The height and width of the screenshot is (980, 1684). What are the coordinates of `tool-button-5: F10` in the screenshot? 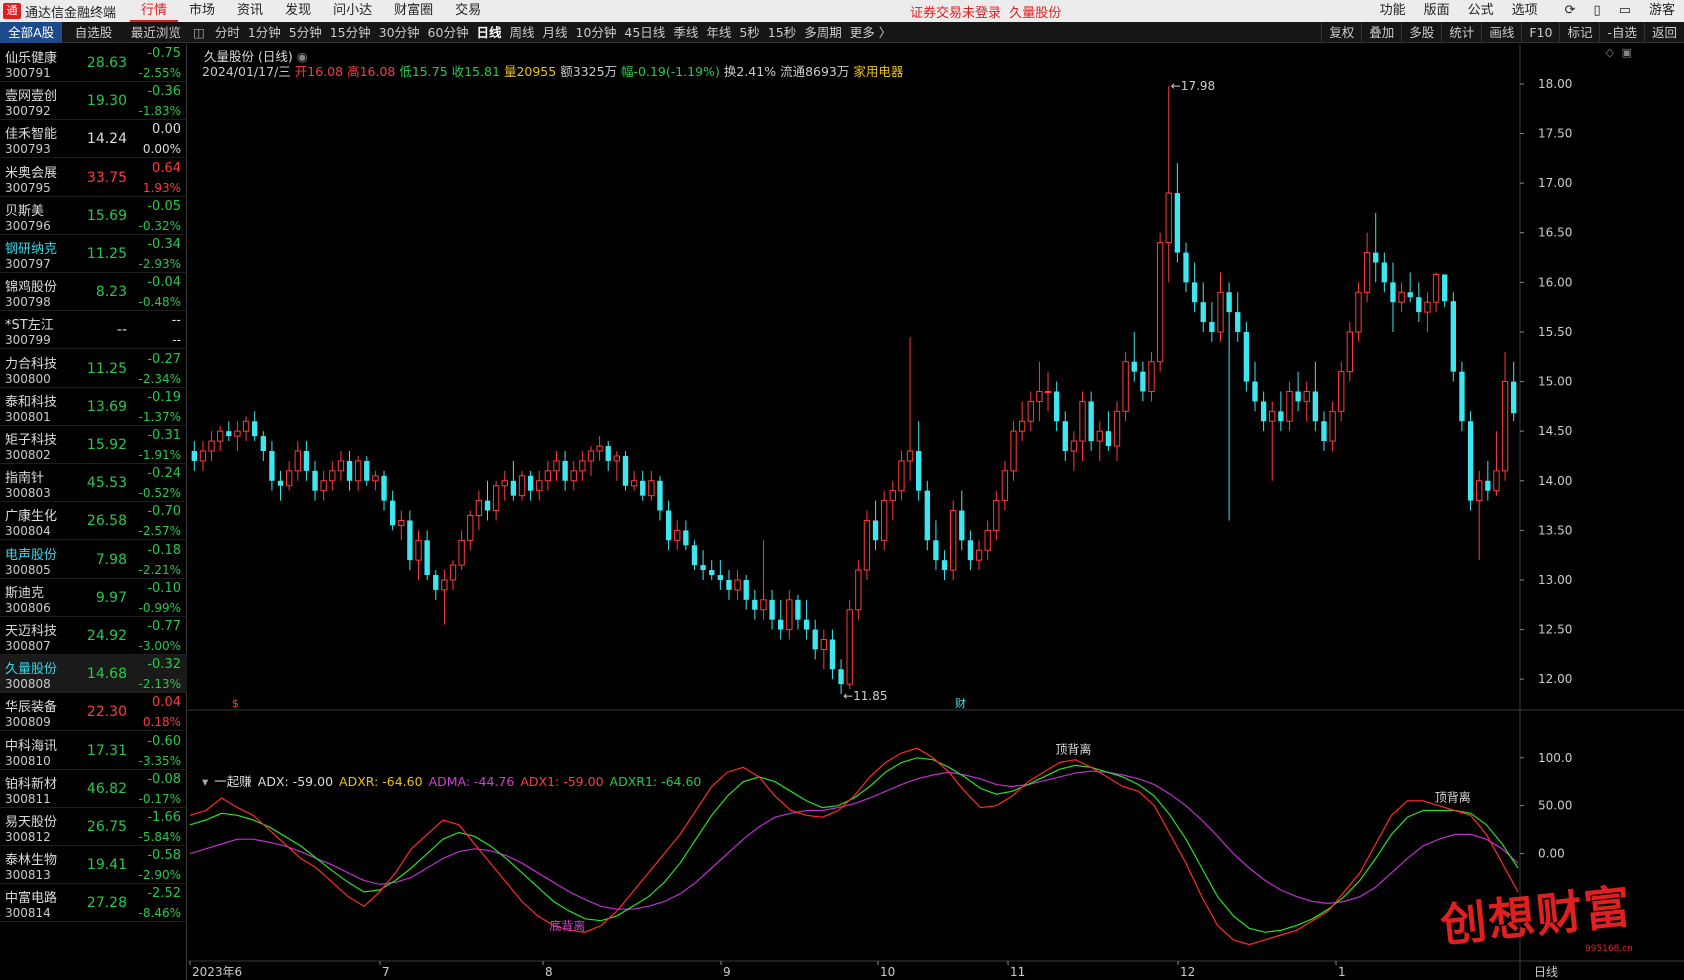 It's located at (1540, 32).